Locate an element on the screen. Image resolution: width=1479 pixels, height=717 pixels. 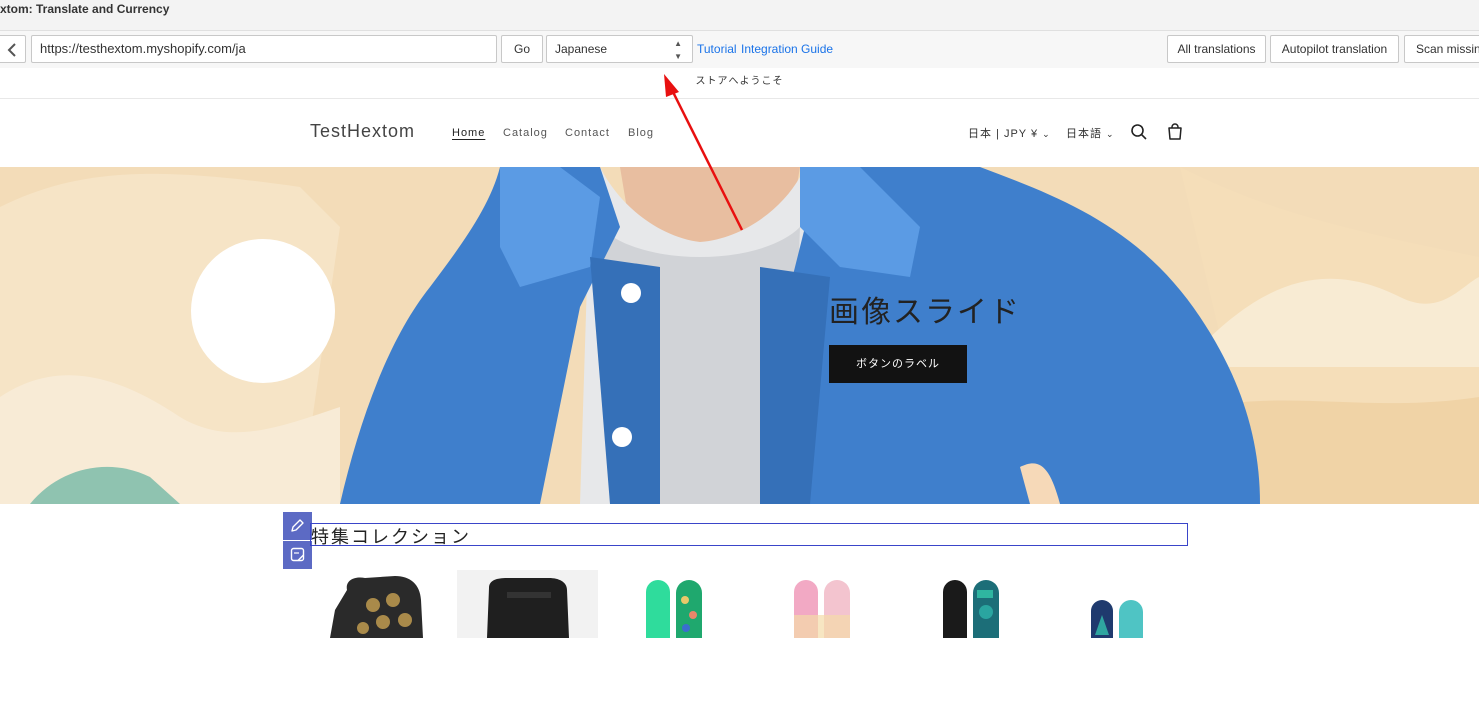
translate-note-button is located at coordinates (297, 555).